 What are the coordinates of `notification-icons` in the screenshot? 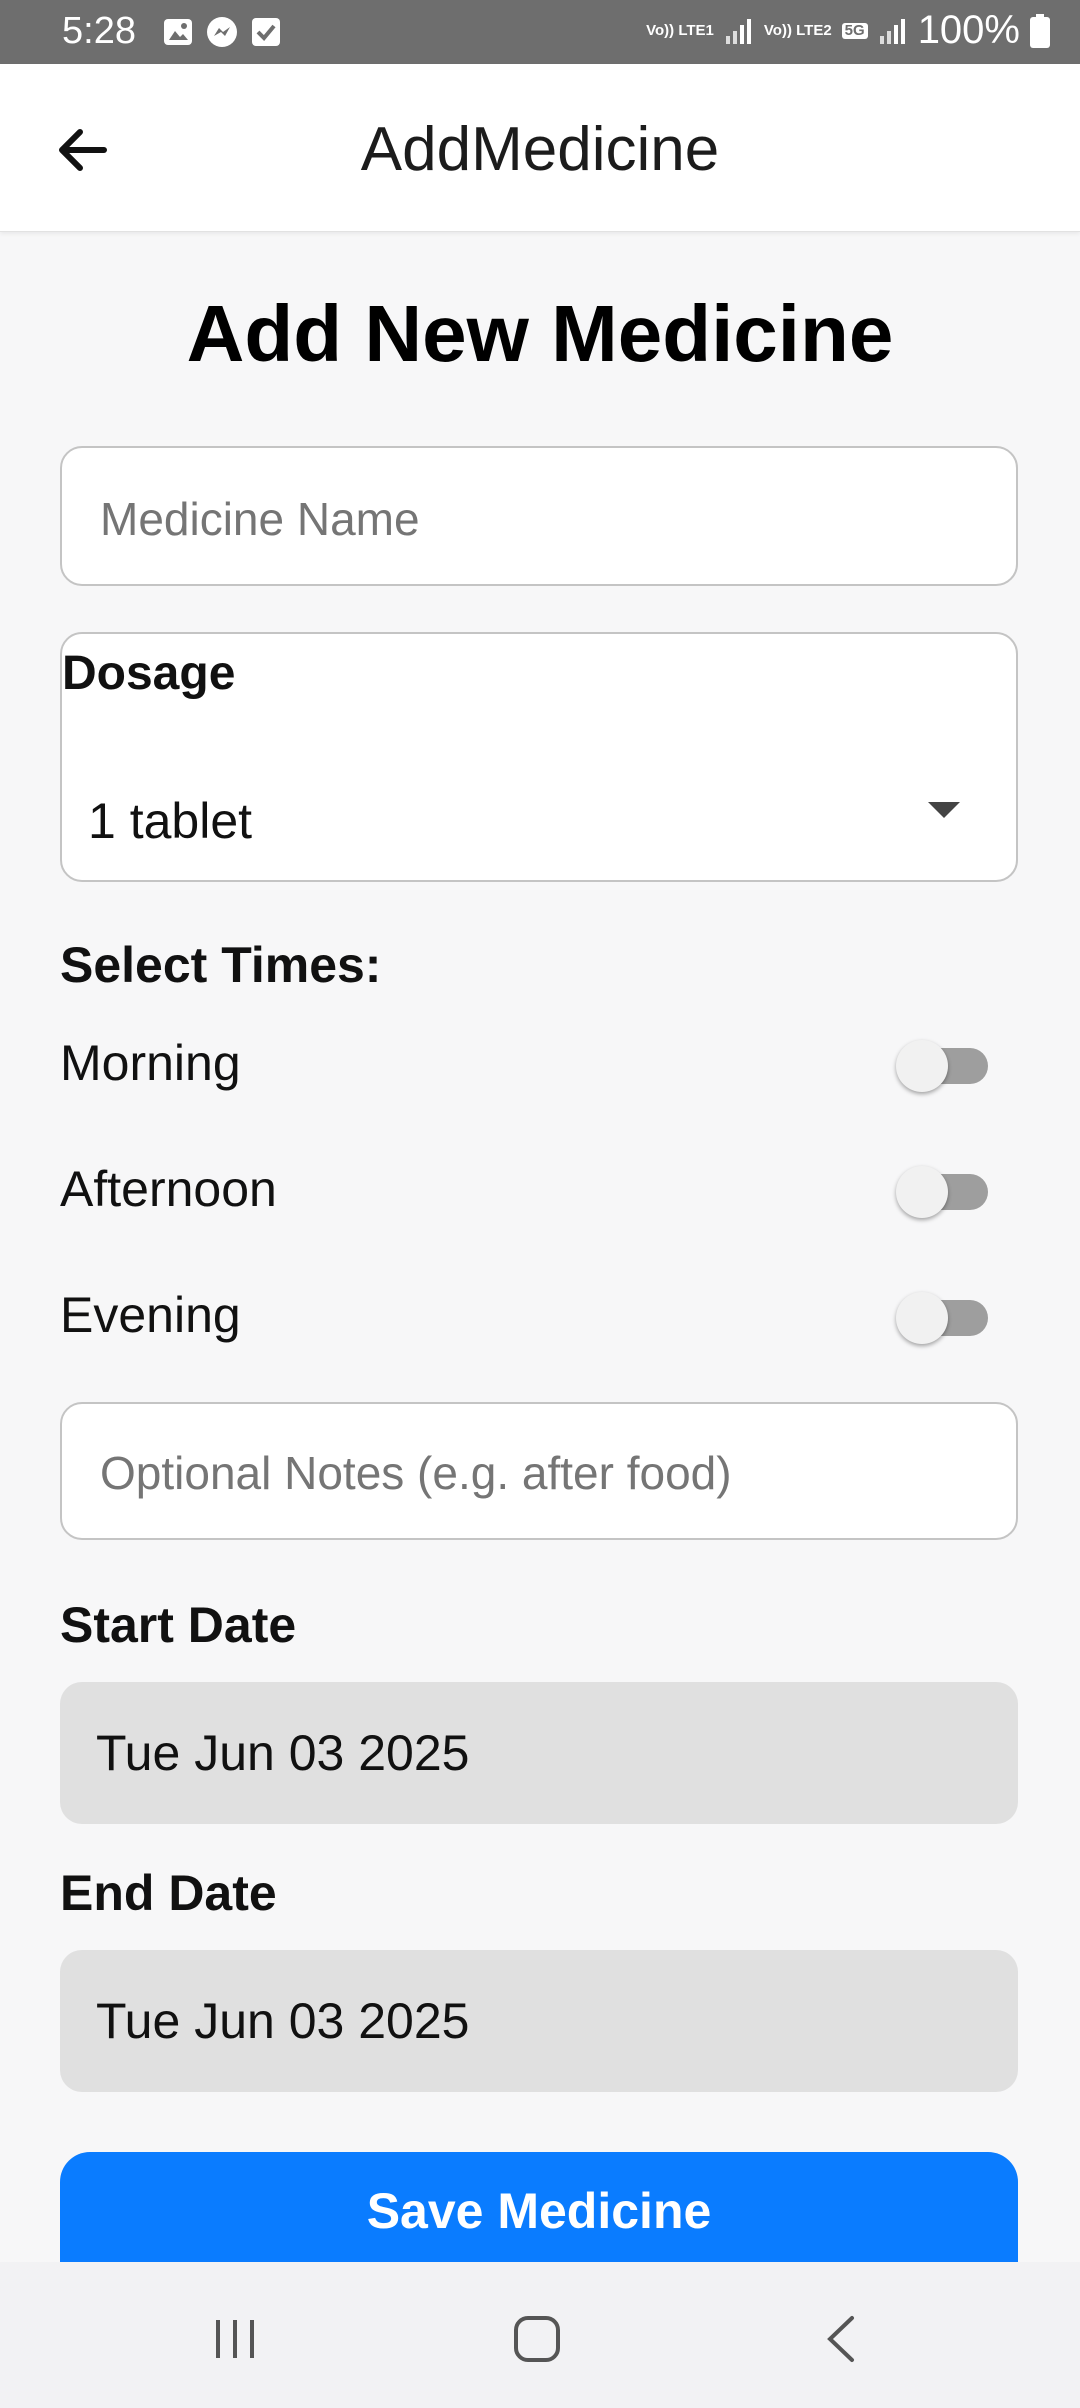 It's located at (222, 32).